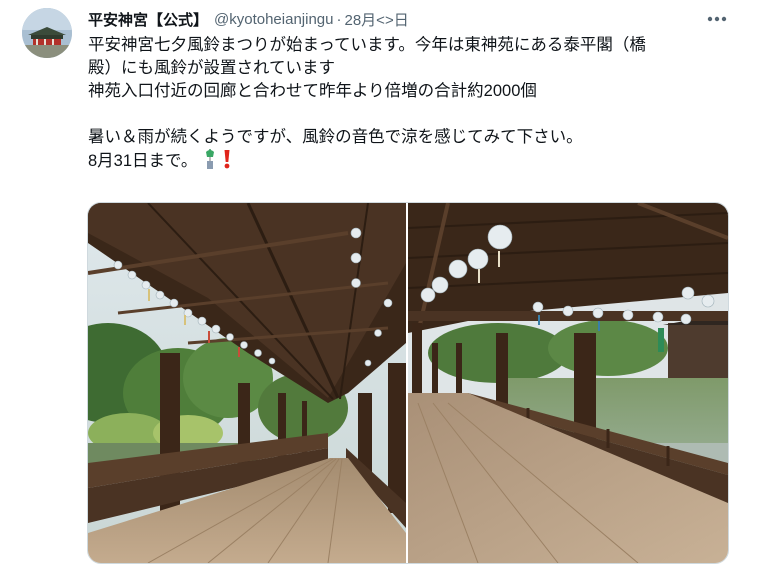 Image resolution: width=764 pixels, height=574 pixels. Describe the element at coordinates (210, 162) in the screenshot. I see `wind-chime-icon` at that location.